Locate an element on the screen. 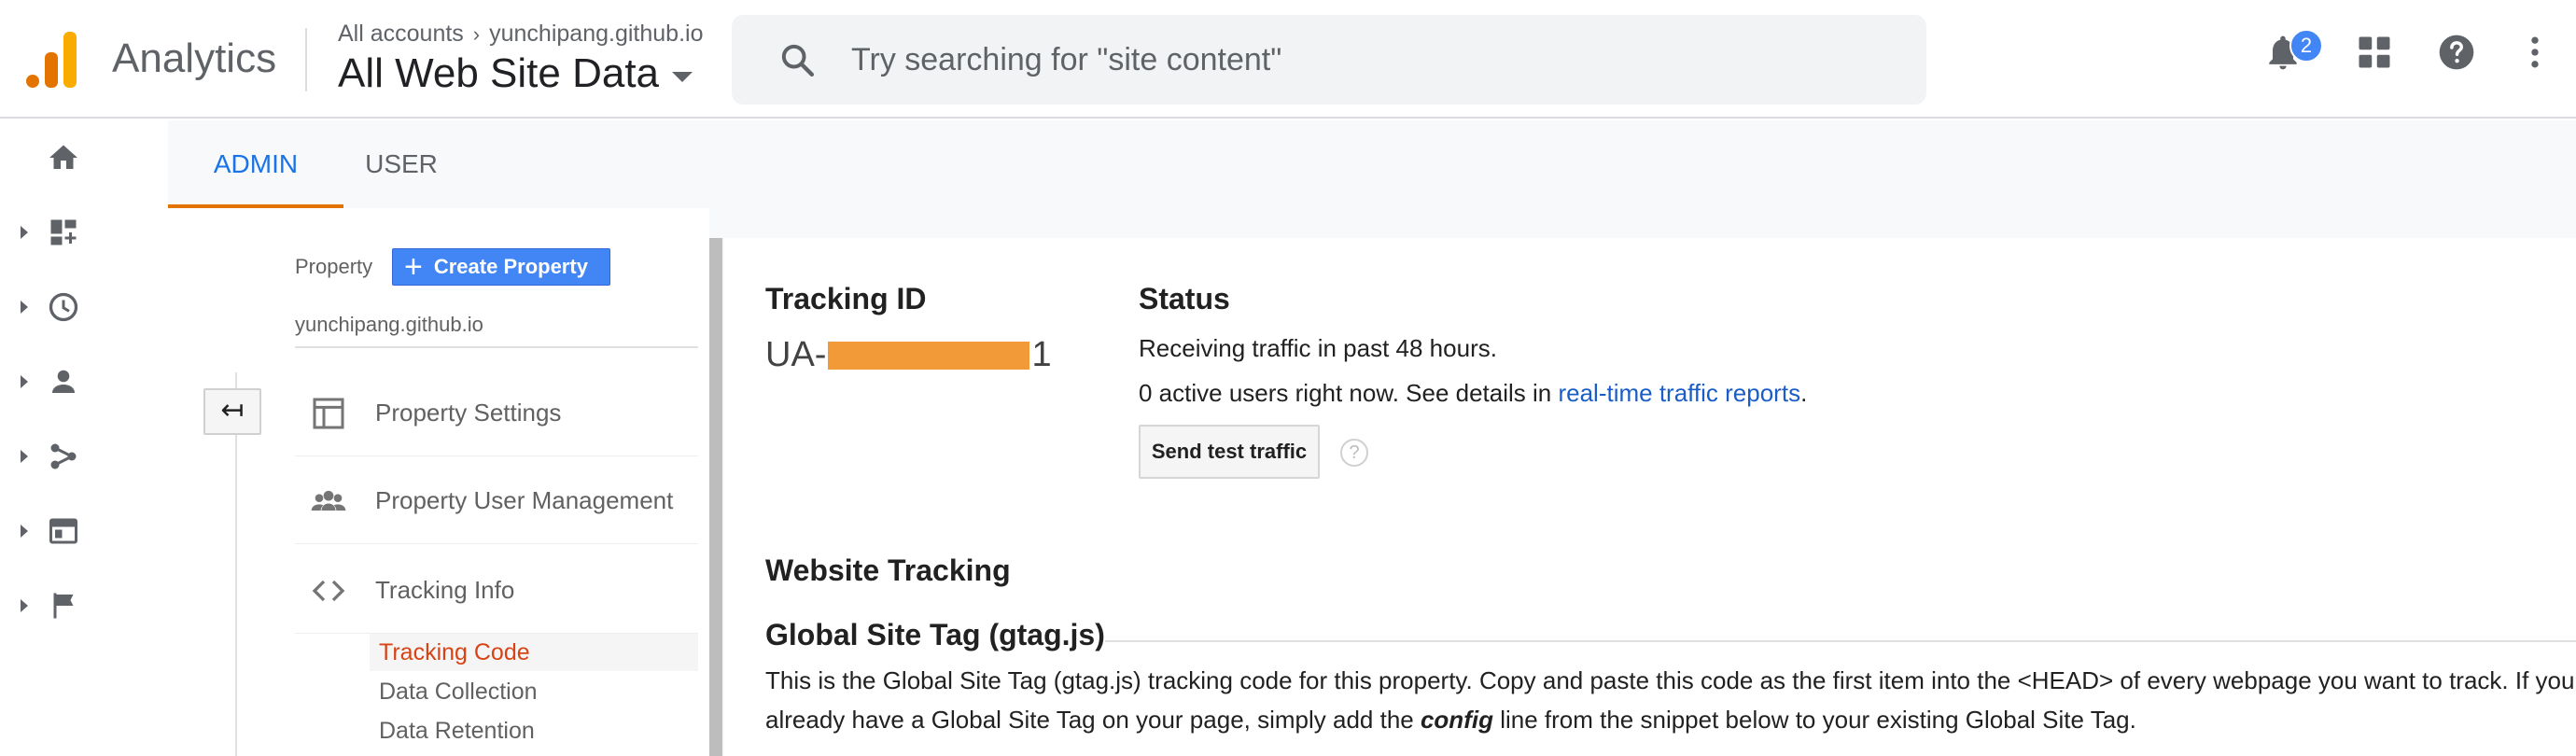 Image resolution: width=2576 pixels, height=756 pixels. website-tracking-heading: Website Tracking is located at coordinates (888, 570).